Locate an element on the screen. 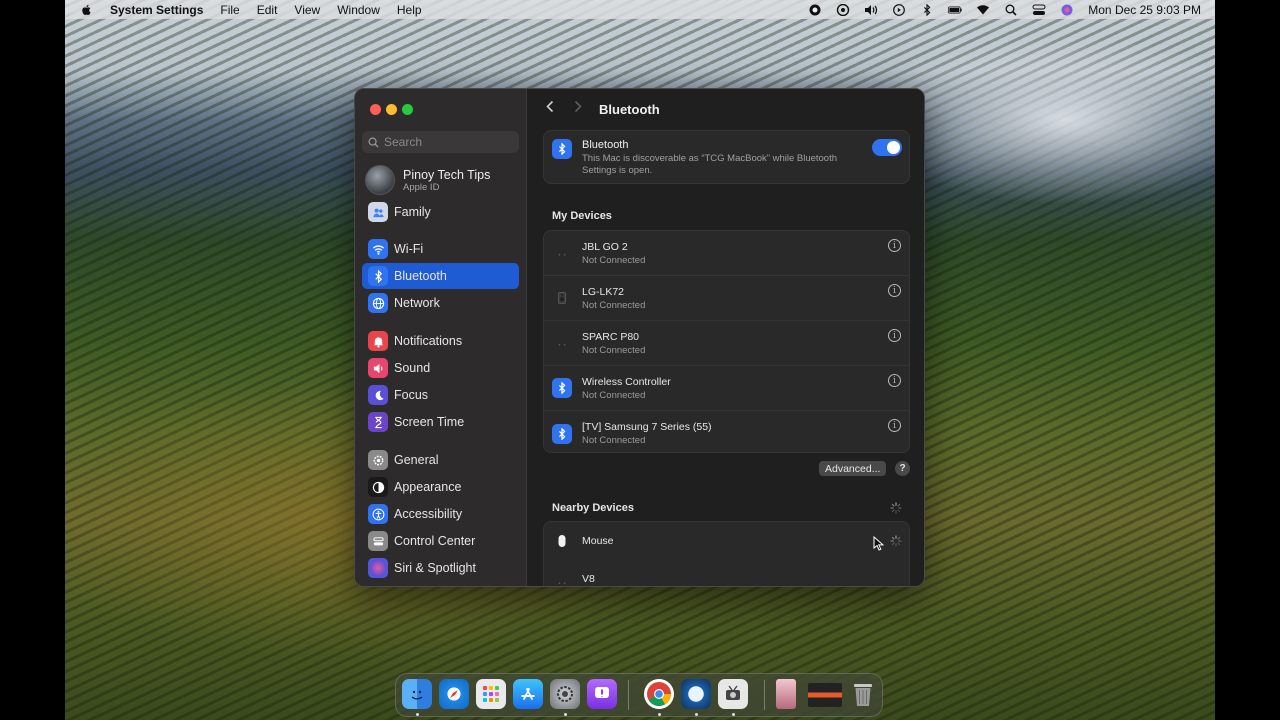 This screenshot has width=1280, height=720. chrome-icon is located at coordinates (659, 694).